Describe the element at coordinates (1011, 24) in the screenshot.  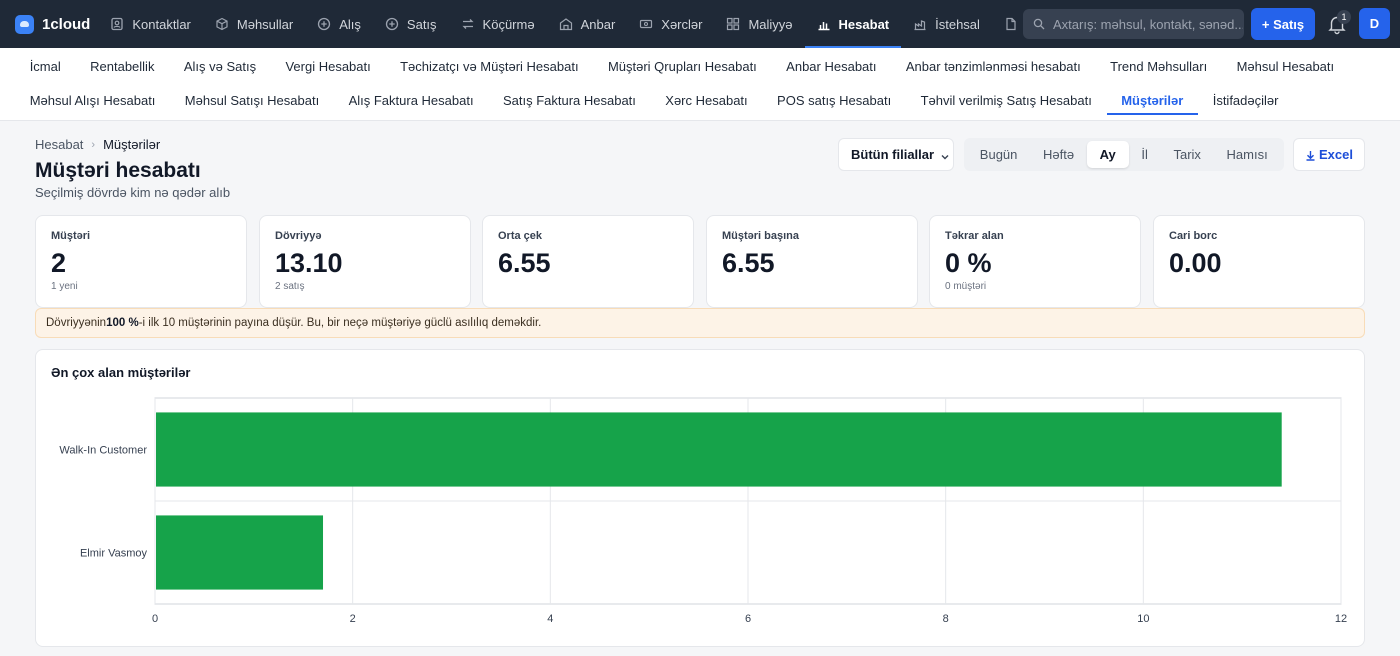
I see `document-icon` at that location.